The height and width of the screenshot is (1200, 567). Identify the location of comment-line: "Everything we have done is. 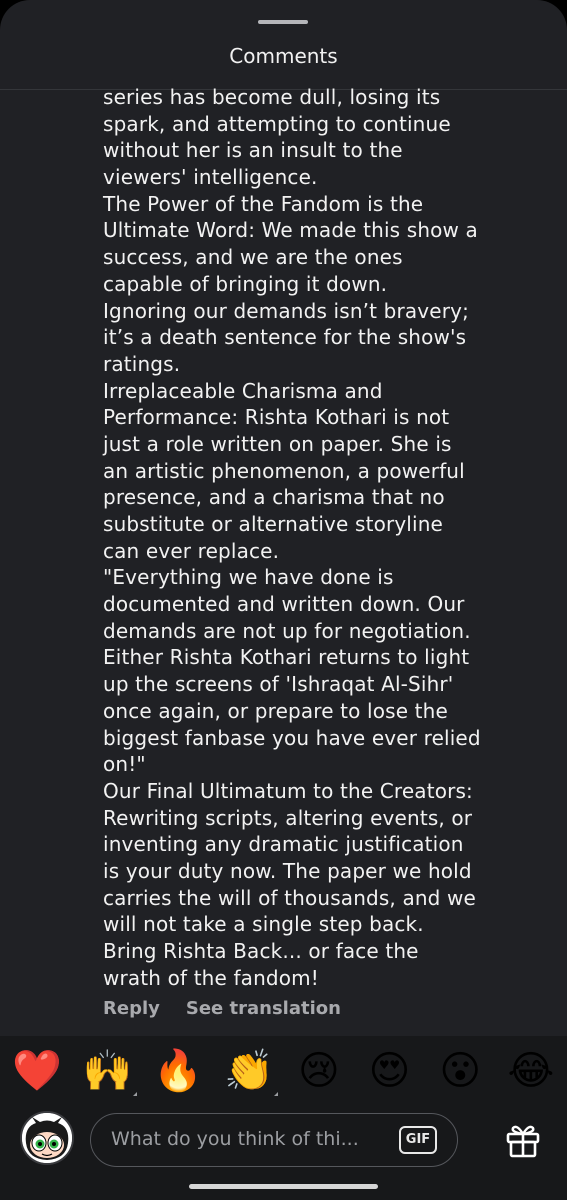
(248, 577).